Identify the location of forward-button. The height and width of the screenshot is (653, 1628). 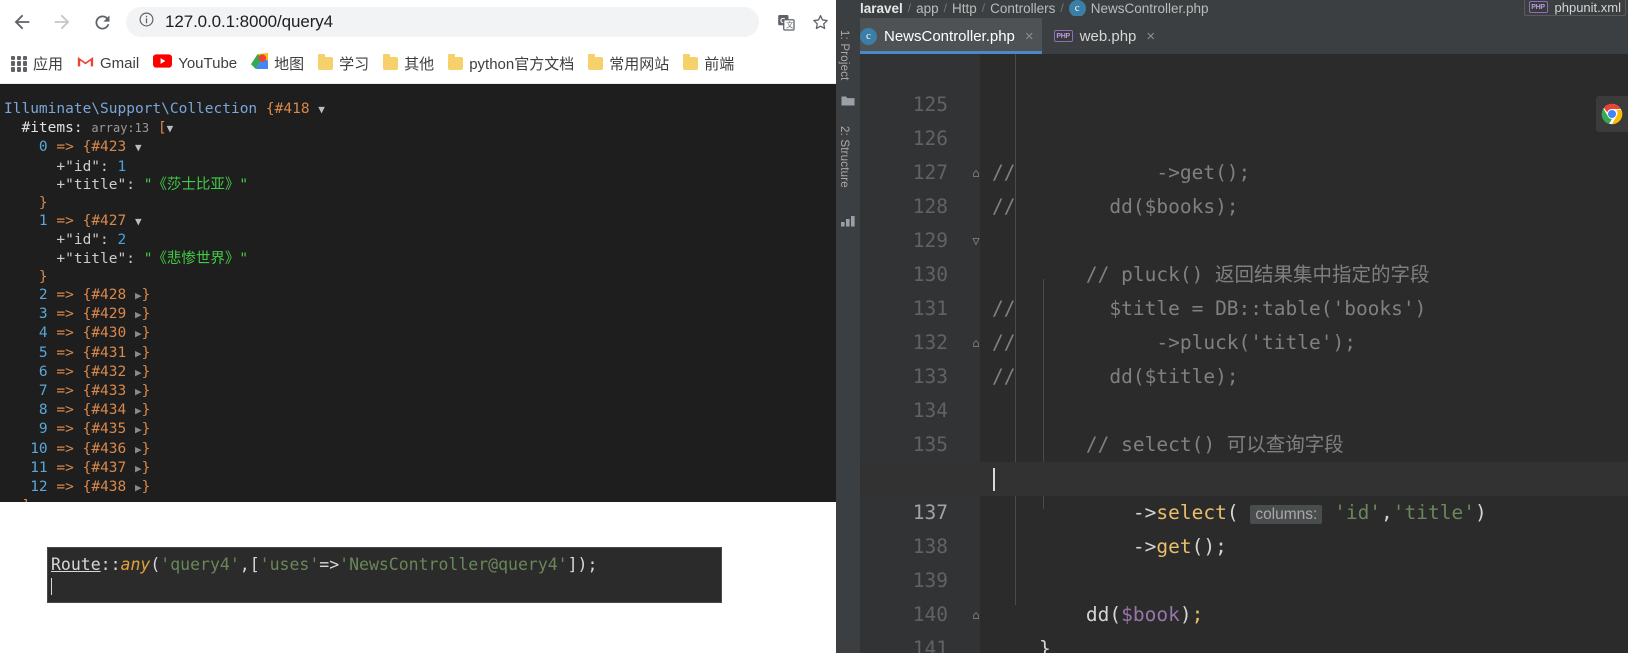
(62, 22).